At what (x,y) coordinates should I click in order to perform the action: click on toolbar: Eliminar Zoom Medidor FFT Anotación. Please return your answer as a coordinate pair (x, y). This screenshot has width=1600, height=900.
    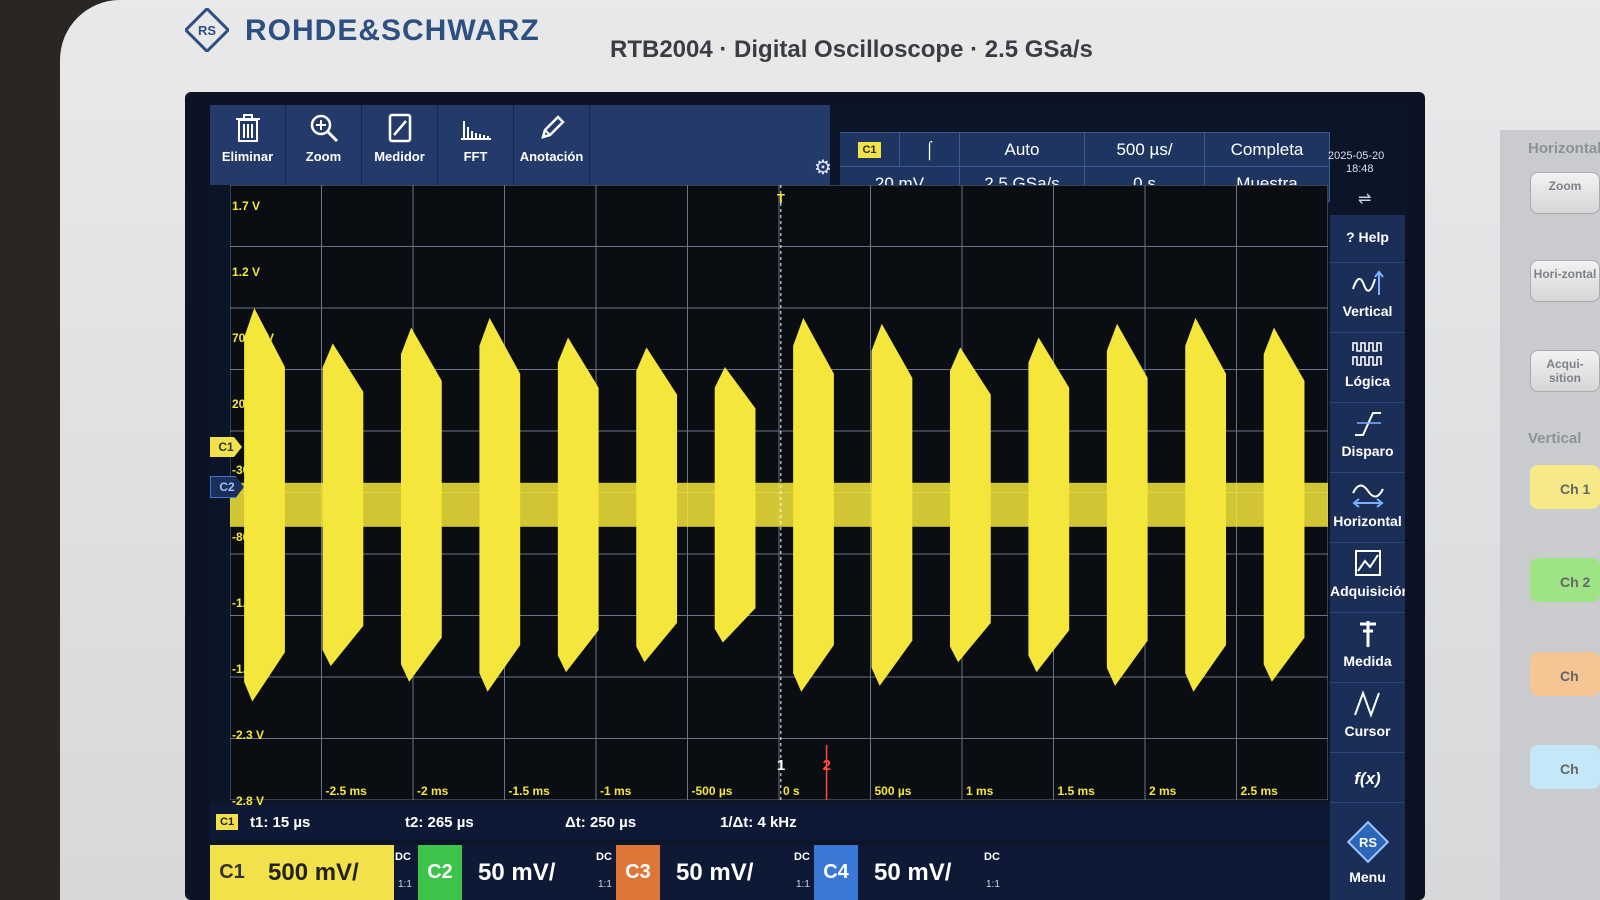
    Looking at the image, I should click on (520, 145).